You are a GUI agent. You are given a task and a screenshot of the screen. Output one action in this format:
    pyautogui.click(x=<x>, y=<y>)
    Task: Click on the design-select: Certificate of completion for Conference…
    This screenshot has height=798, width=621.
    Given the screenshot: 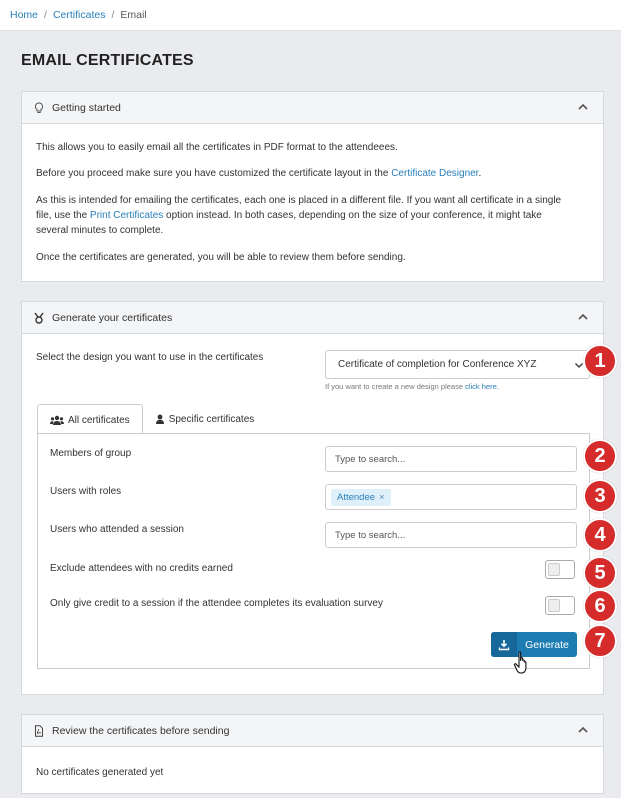 What is the action you would take?
    pyautogui.click(x=457, y=364)
    